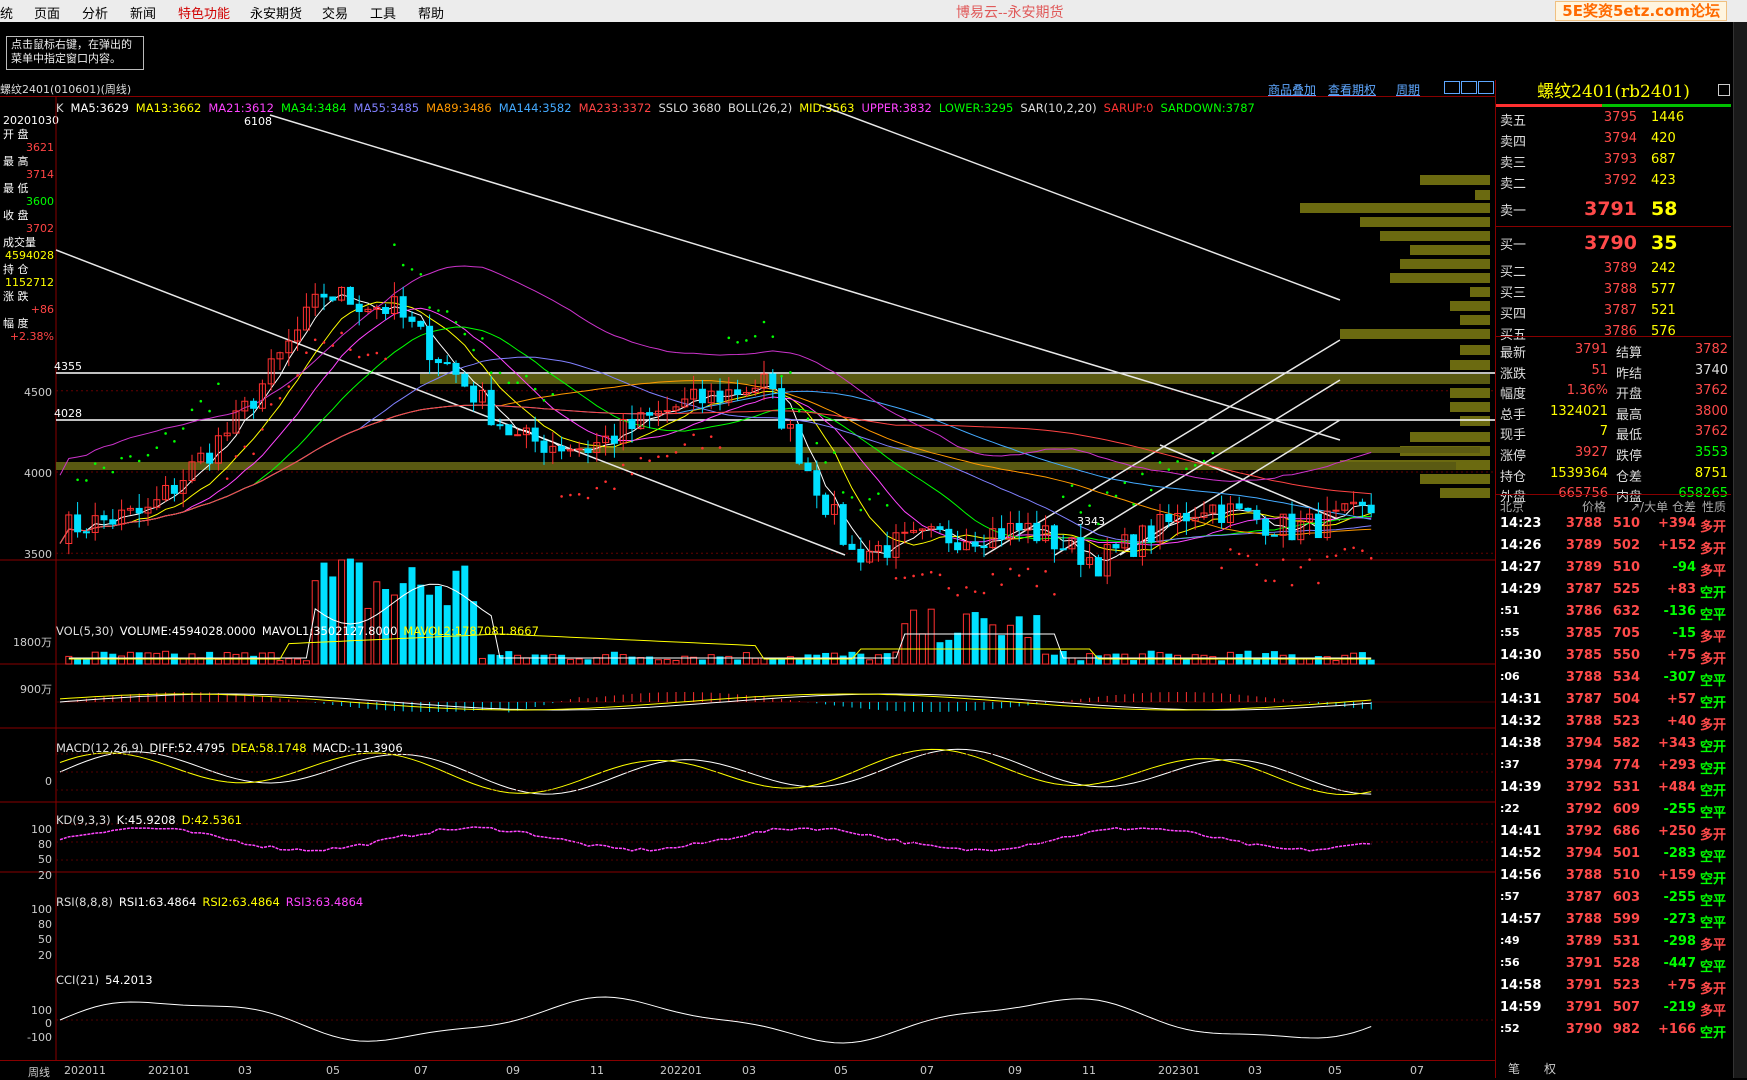 This screenshot has height=1080, width=1747. Describe the element at coordinates (1587, 391) in the screenshot. I see `stat-b: 1.36%` at that location.